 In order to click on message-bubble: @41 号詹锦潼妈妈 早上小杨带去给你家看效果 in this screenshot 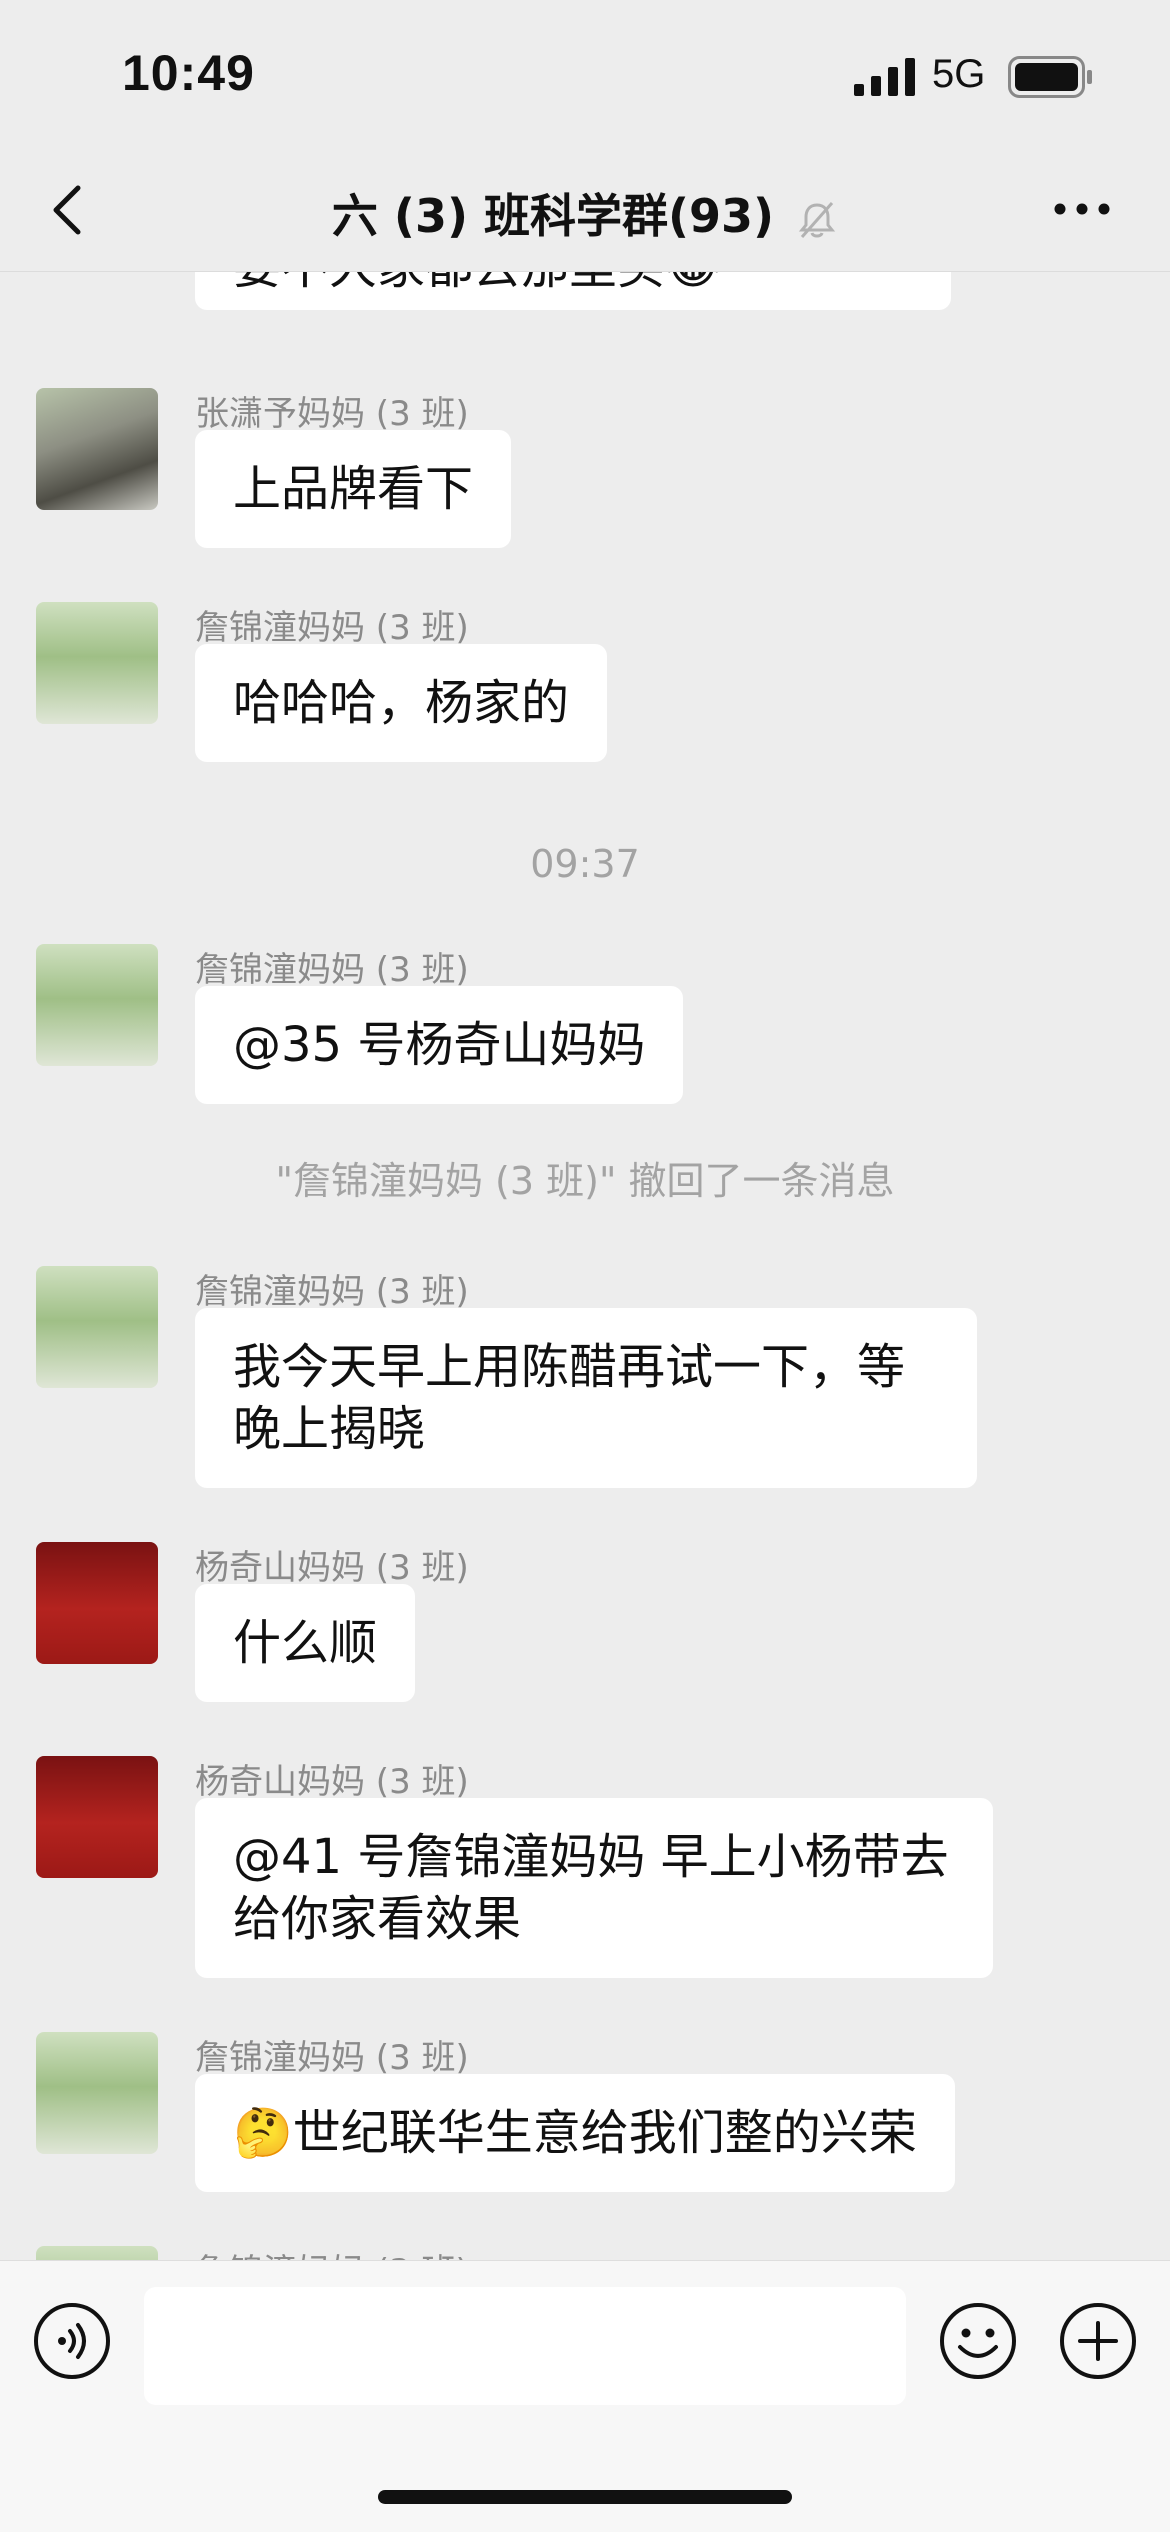, I will do `click(594, 1888)`.